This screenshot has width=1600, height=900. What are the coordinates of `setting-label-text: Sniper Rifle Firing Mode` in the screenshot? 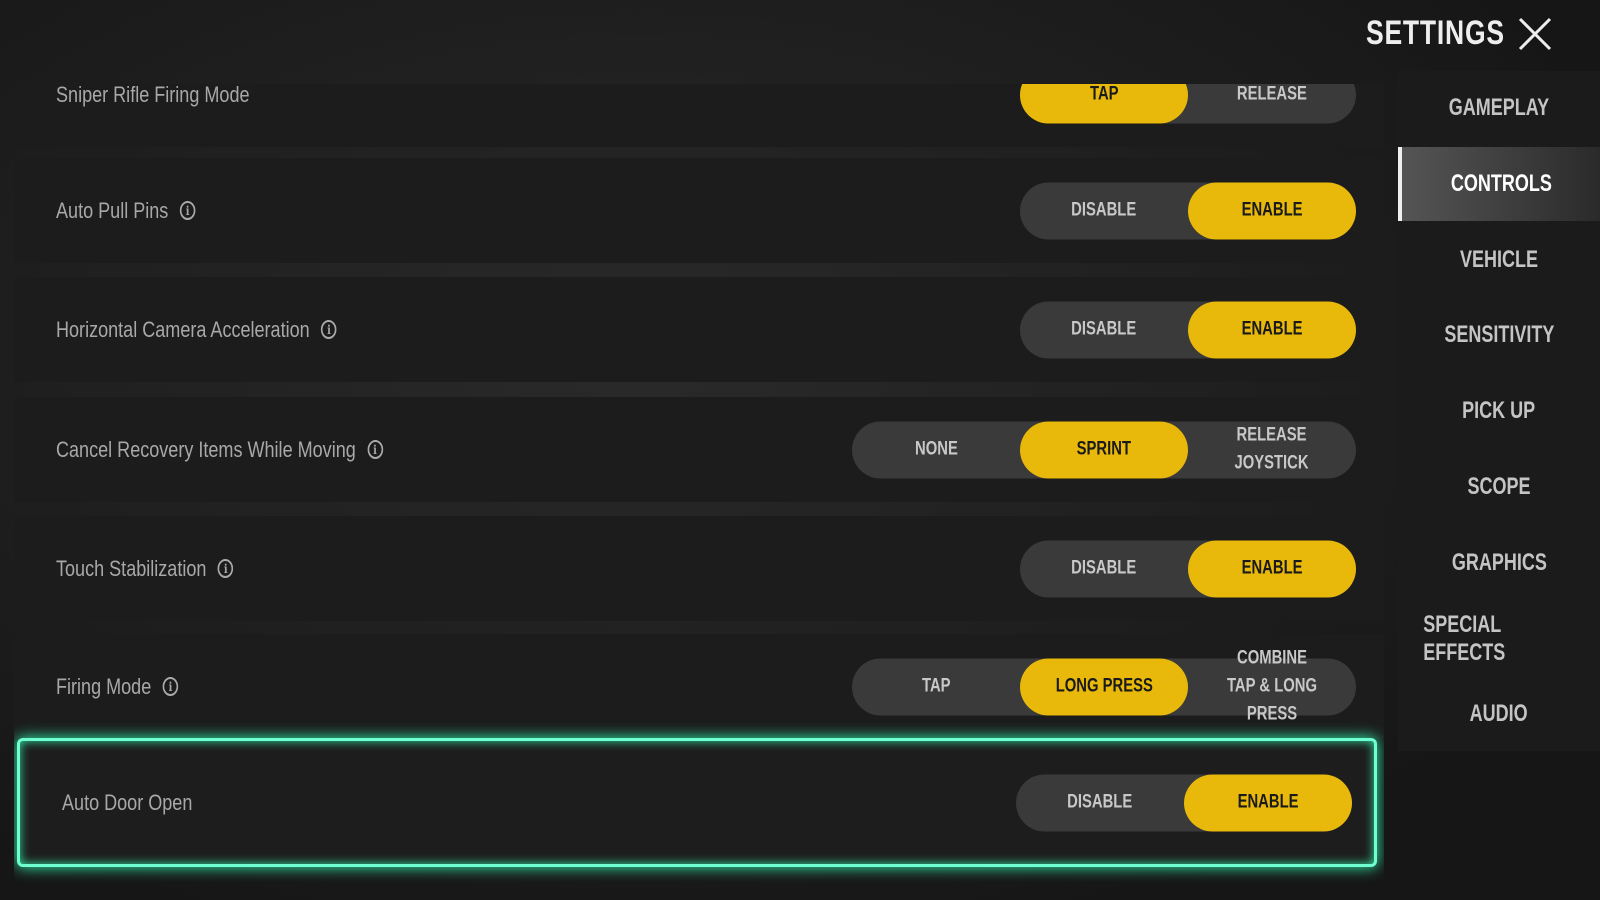 It's located at (153, 95).